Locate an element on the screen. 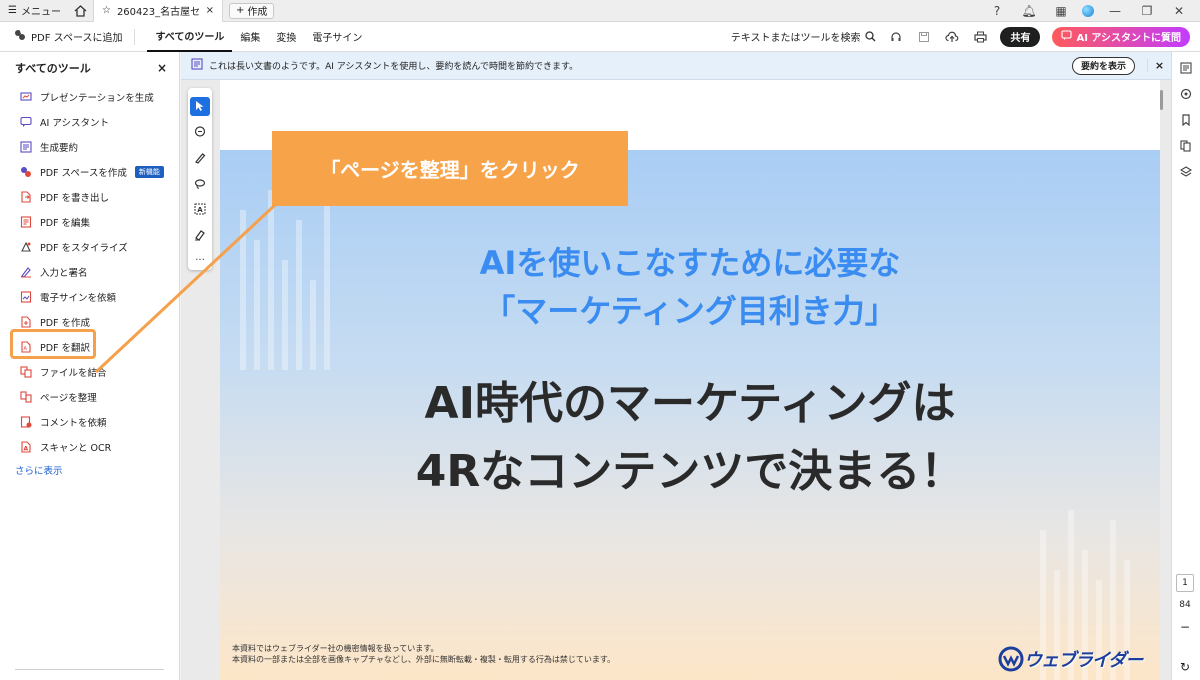 The image size is (1200, 680). save-icon is located at coordinates (924, 37).